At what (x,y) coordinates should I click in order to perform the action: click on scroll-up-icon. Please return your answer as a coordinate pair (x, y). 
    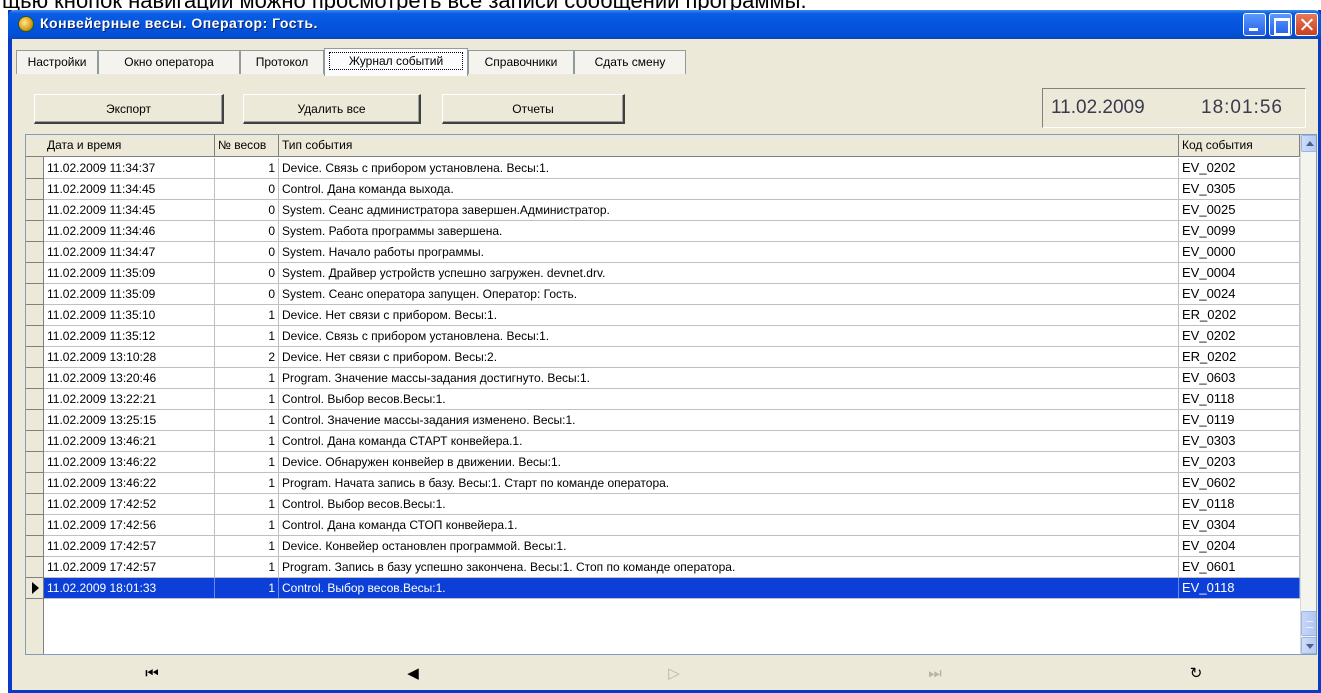
    Looking at the image, I should click on (1308, 143).